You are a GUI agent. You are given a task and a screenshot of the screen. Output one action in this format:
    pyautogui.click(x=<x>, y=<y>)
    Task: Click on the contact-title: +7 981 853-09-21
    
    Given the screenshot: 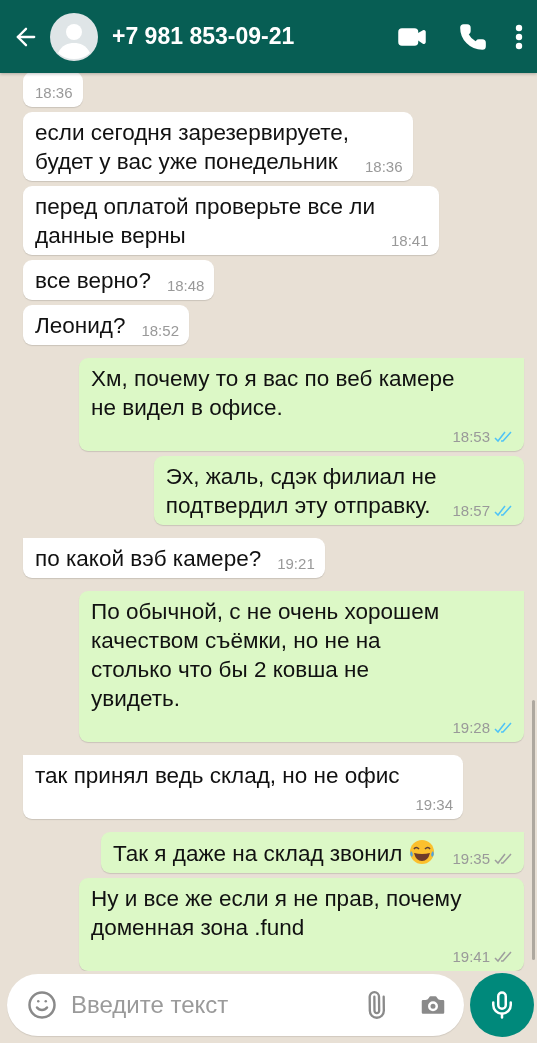 What is the action you would take?
    pyautogui.click(x=249, y=36)
    